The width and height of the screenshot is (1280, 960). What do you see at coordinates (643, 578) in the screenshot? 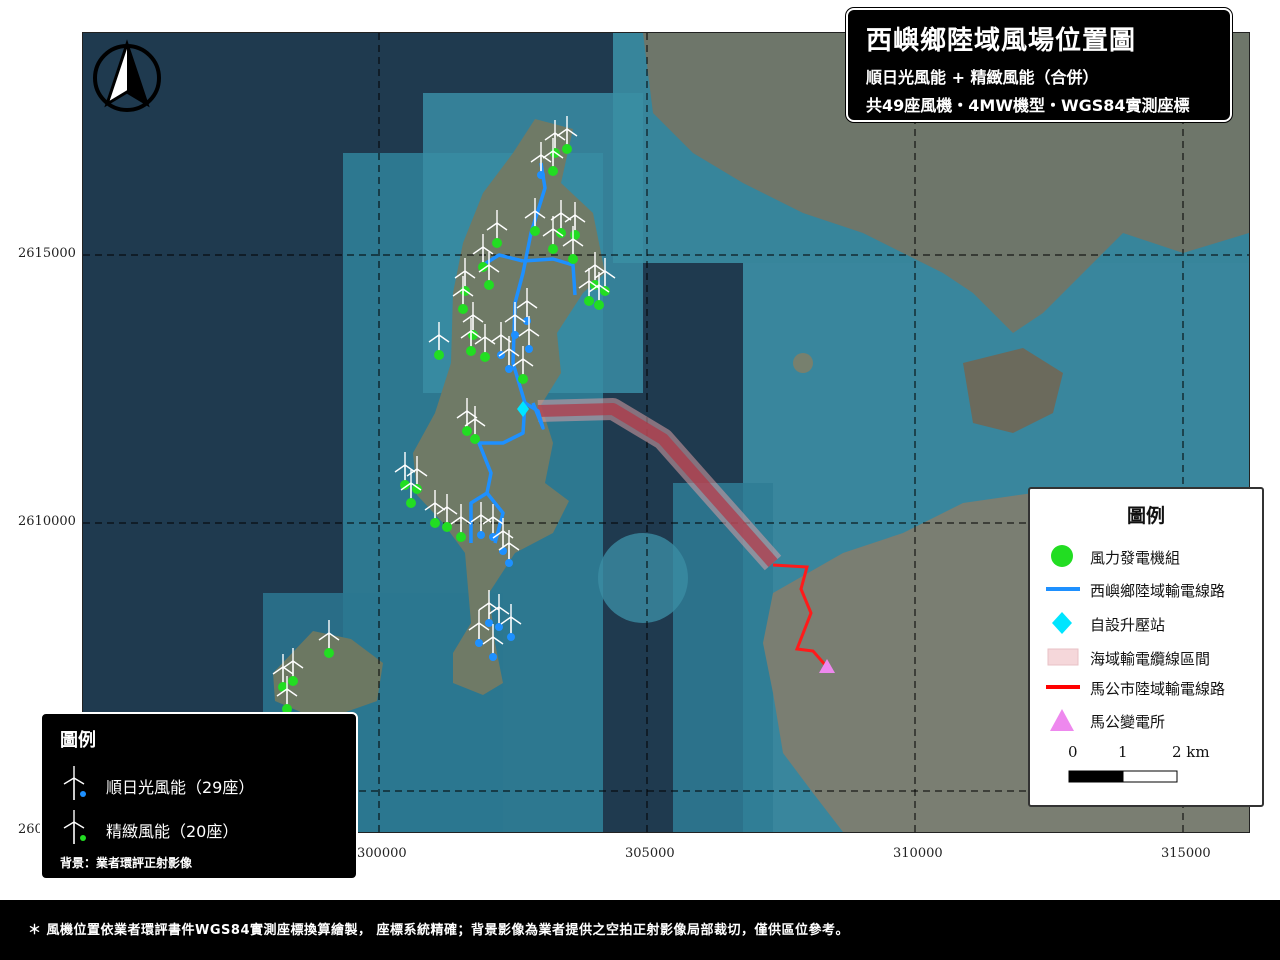
I see `imagery-tile` at bounding box center [643, 578].